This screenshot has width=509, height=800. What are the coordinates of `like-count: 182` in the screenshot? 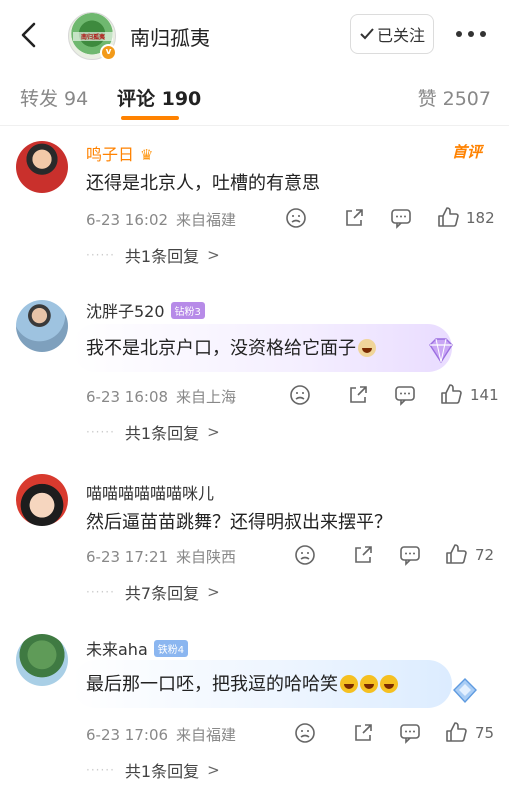 It's located at (480, 218).